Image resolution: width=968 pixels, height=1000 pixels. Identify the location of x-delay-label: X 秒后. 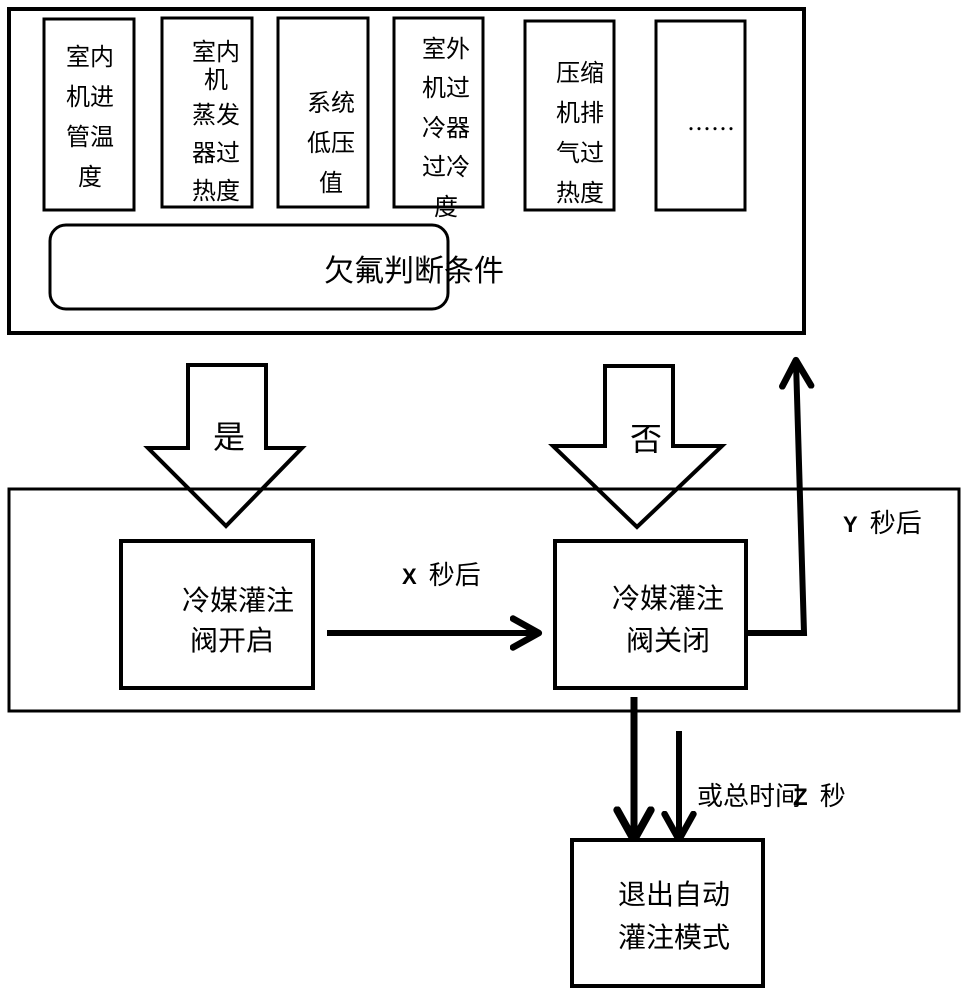
(441, 576).